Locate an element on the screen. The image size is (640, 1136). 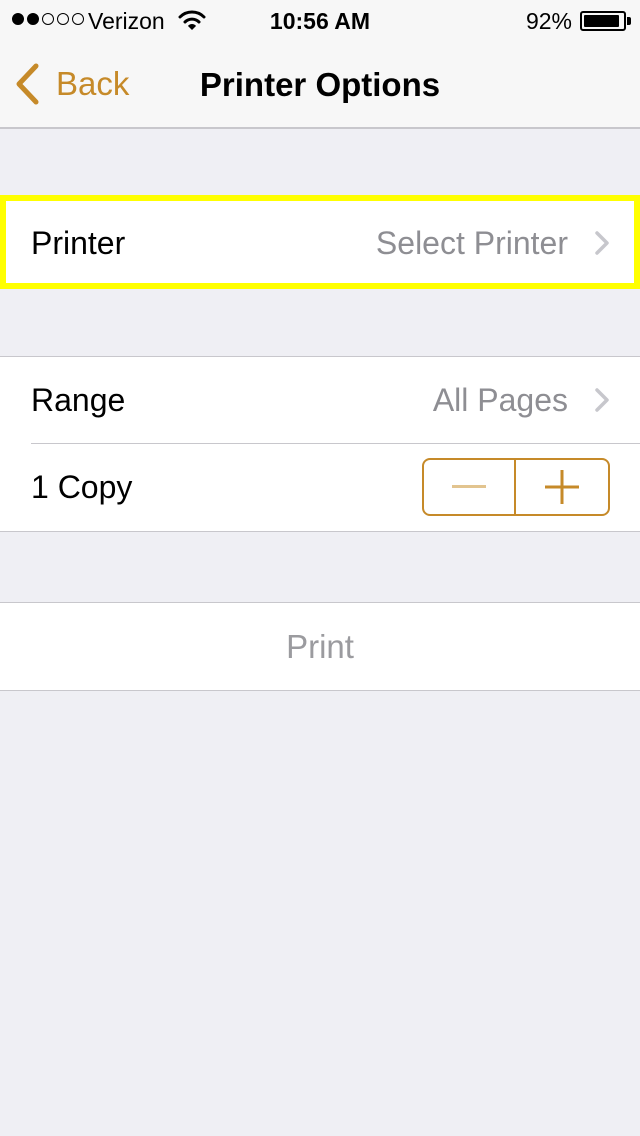
print-label: Print is located at coordinates (320, 646).